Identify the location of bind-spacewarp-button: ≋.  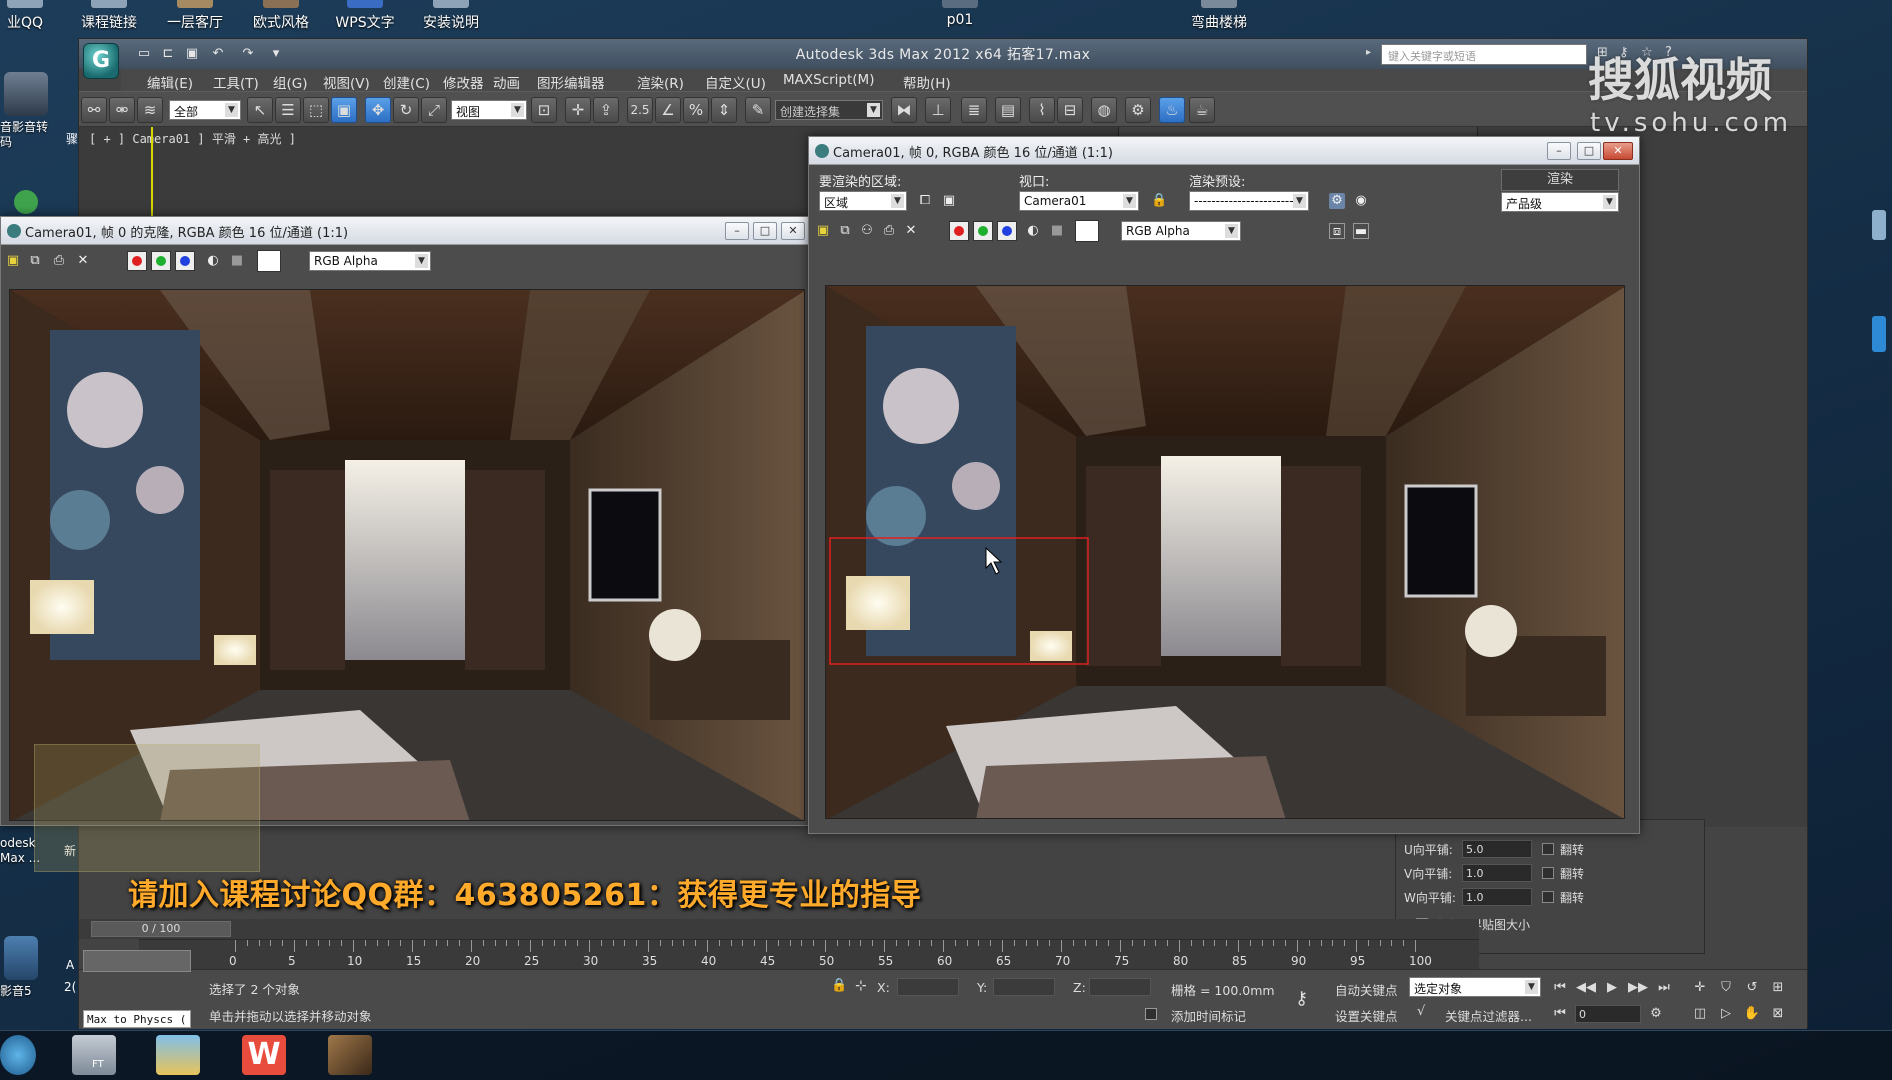
(150, 110).